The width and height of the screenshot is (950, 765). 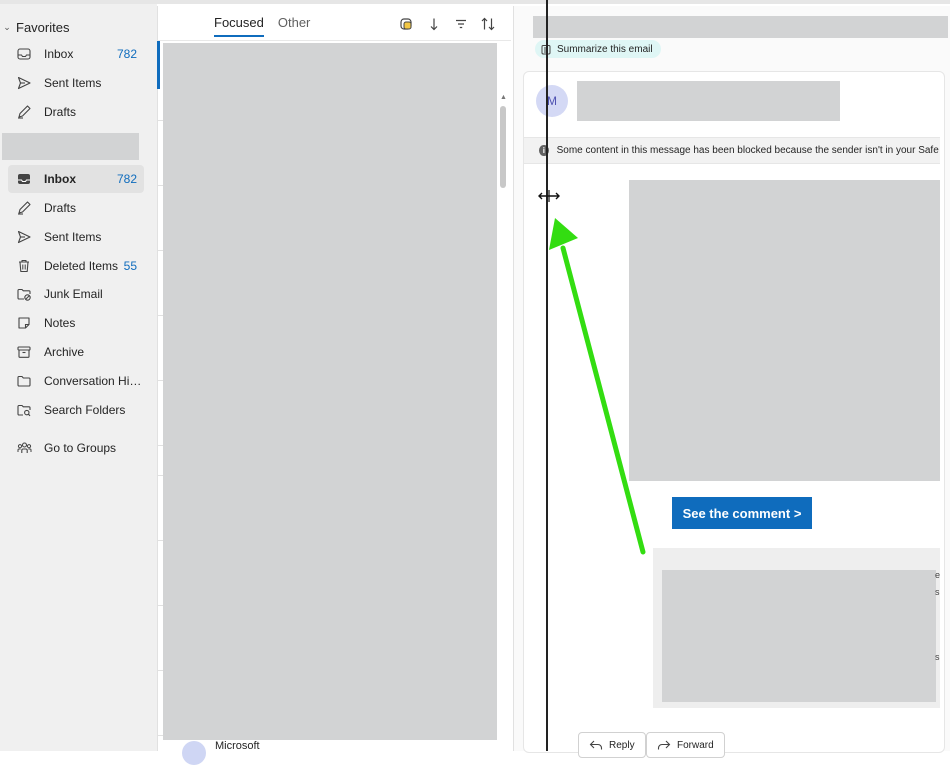 What do you see at coordinates (938, 575) in the screenshot?
I see `clipped-text: e` at bounding box center [938, 575].